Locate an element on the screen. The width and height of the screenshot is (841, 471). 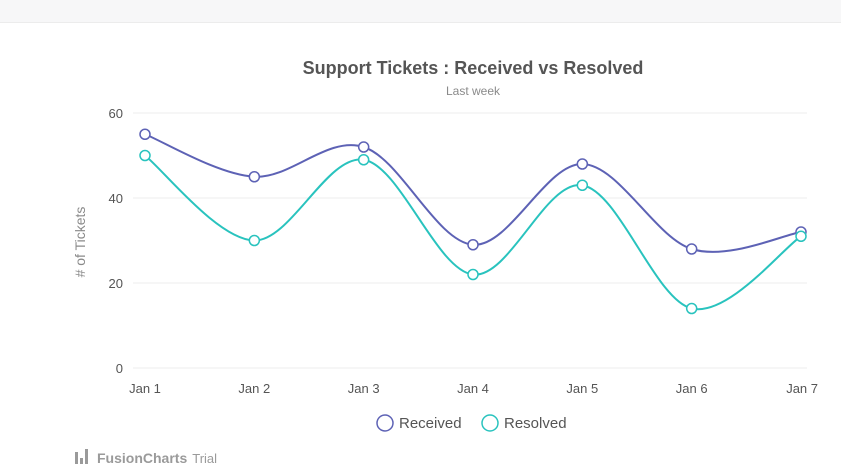
x-axis-ticks: Jan 1 Jan 2 Jan 3 Jan 4 Jan 5 Jan 6 Jan 7 is located at coordinates (473, 388).